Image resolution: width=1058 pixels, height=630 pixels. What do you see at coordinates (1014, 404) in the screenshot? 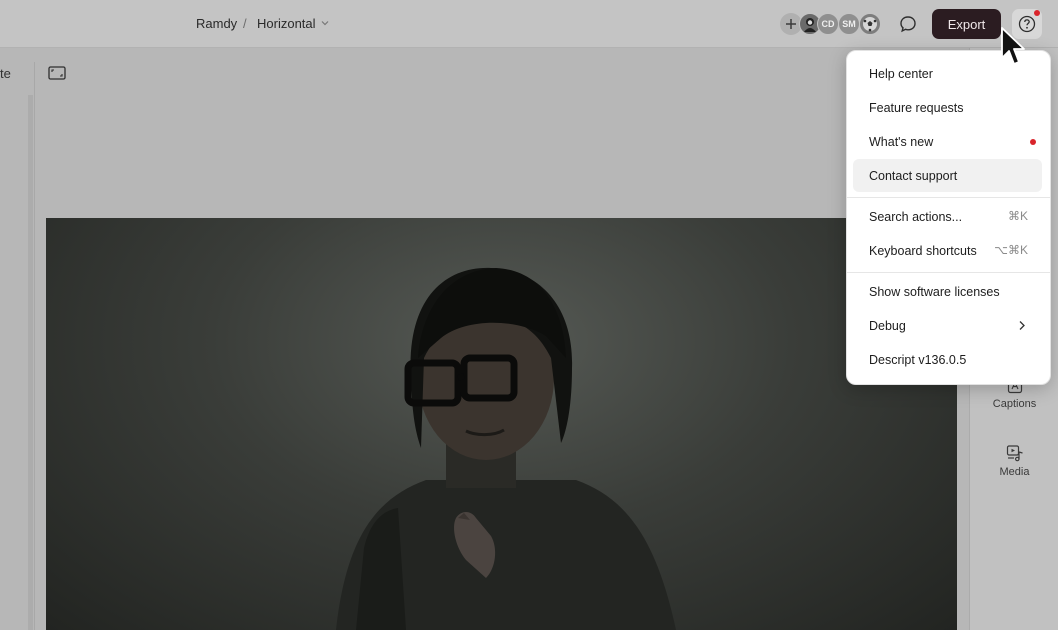
I see `captions-label: Captions` at bounding box center [1014, 404].